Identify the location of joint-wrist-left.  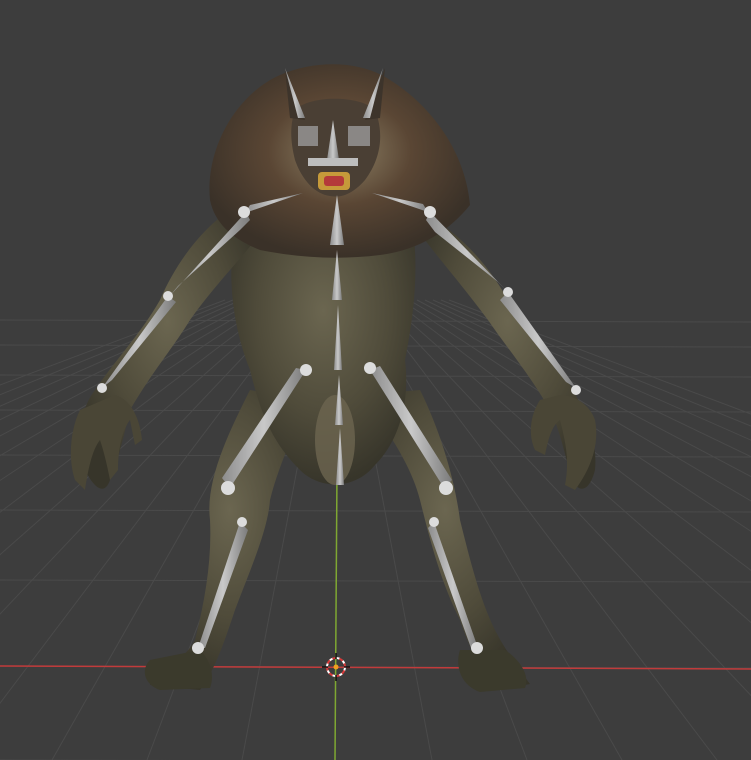
(102, 388).